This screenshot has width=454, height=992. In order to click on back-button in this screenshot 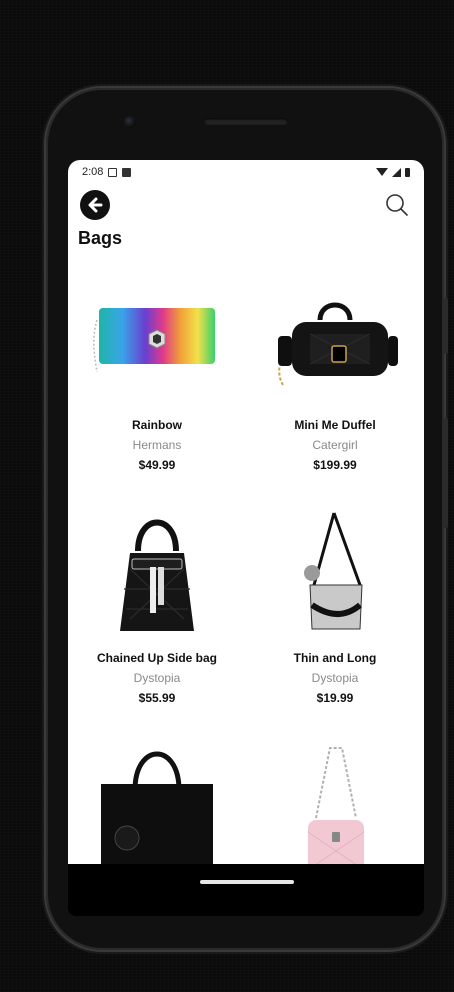, I will do `click(95, 205)`.